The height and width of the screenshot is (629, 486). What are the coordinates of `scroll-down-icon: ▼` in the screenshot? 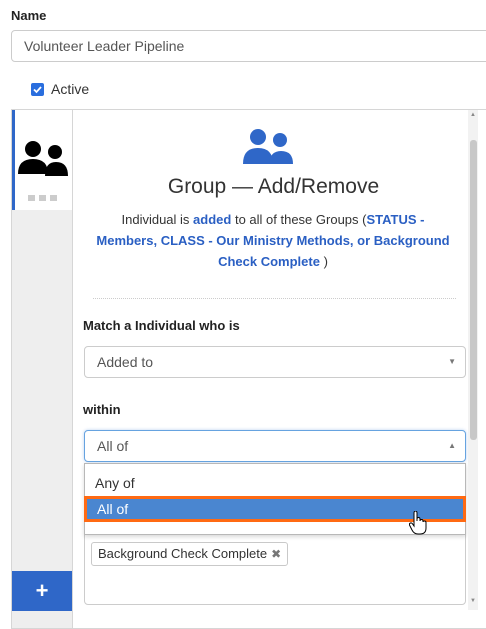 It's located at (473, 601).